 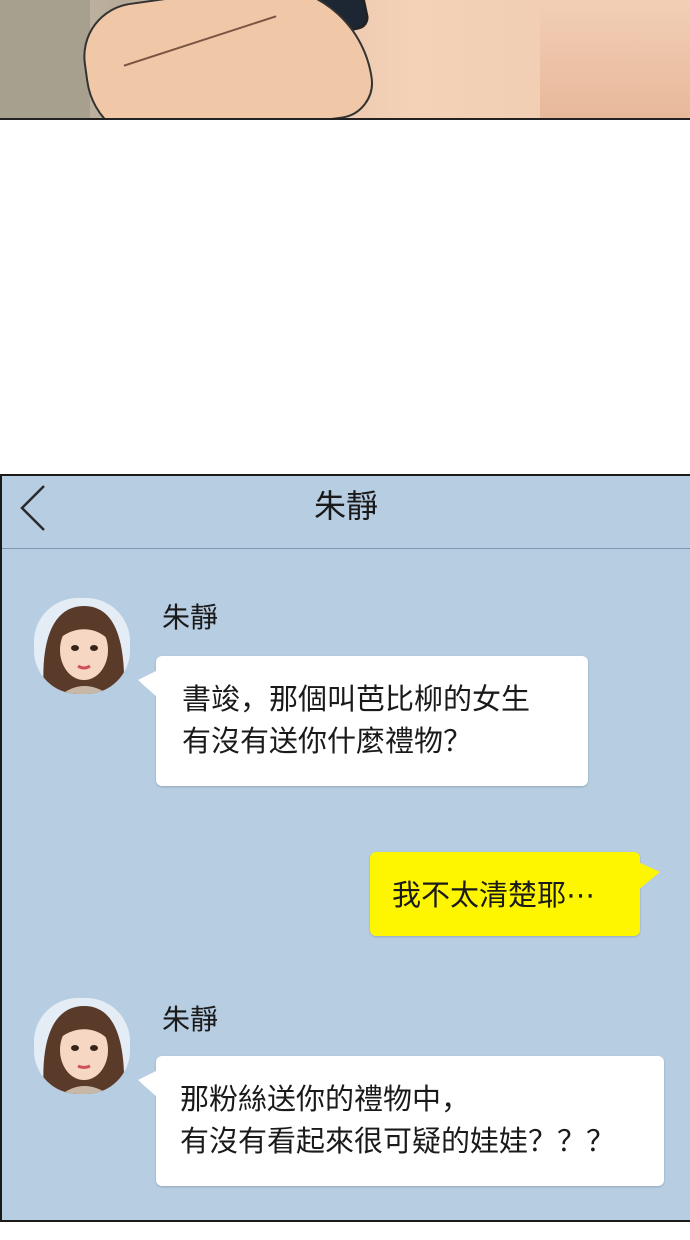 I want to click on chat-header: 朱靜, so click(x=346, y=512).